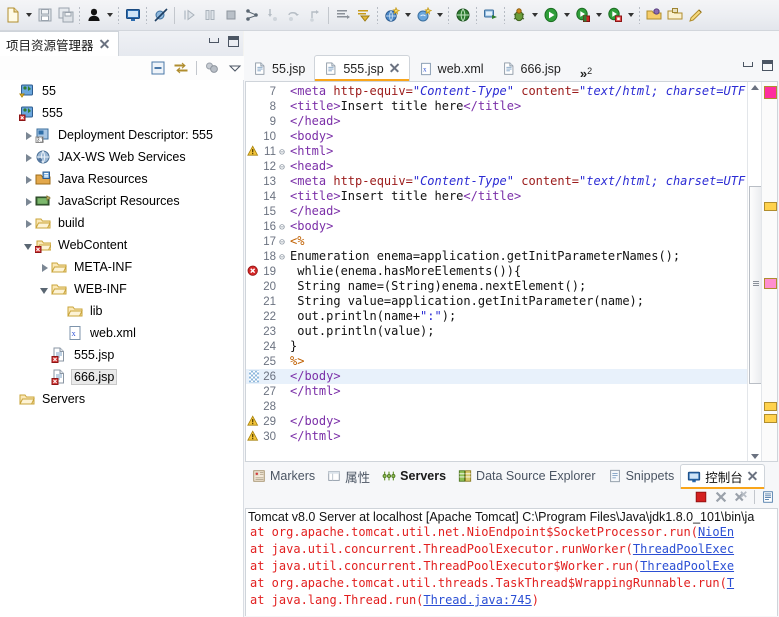 The width and height of the screenshot is (779, 617). I want to click on bottom-tab-3: Data Source Explorer, so click(527, 476).